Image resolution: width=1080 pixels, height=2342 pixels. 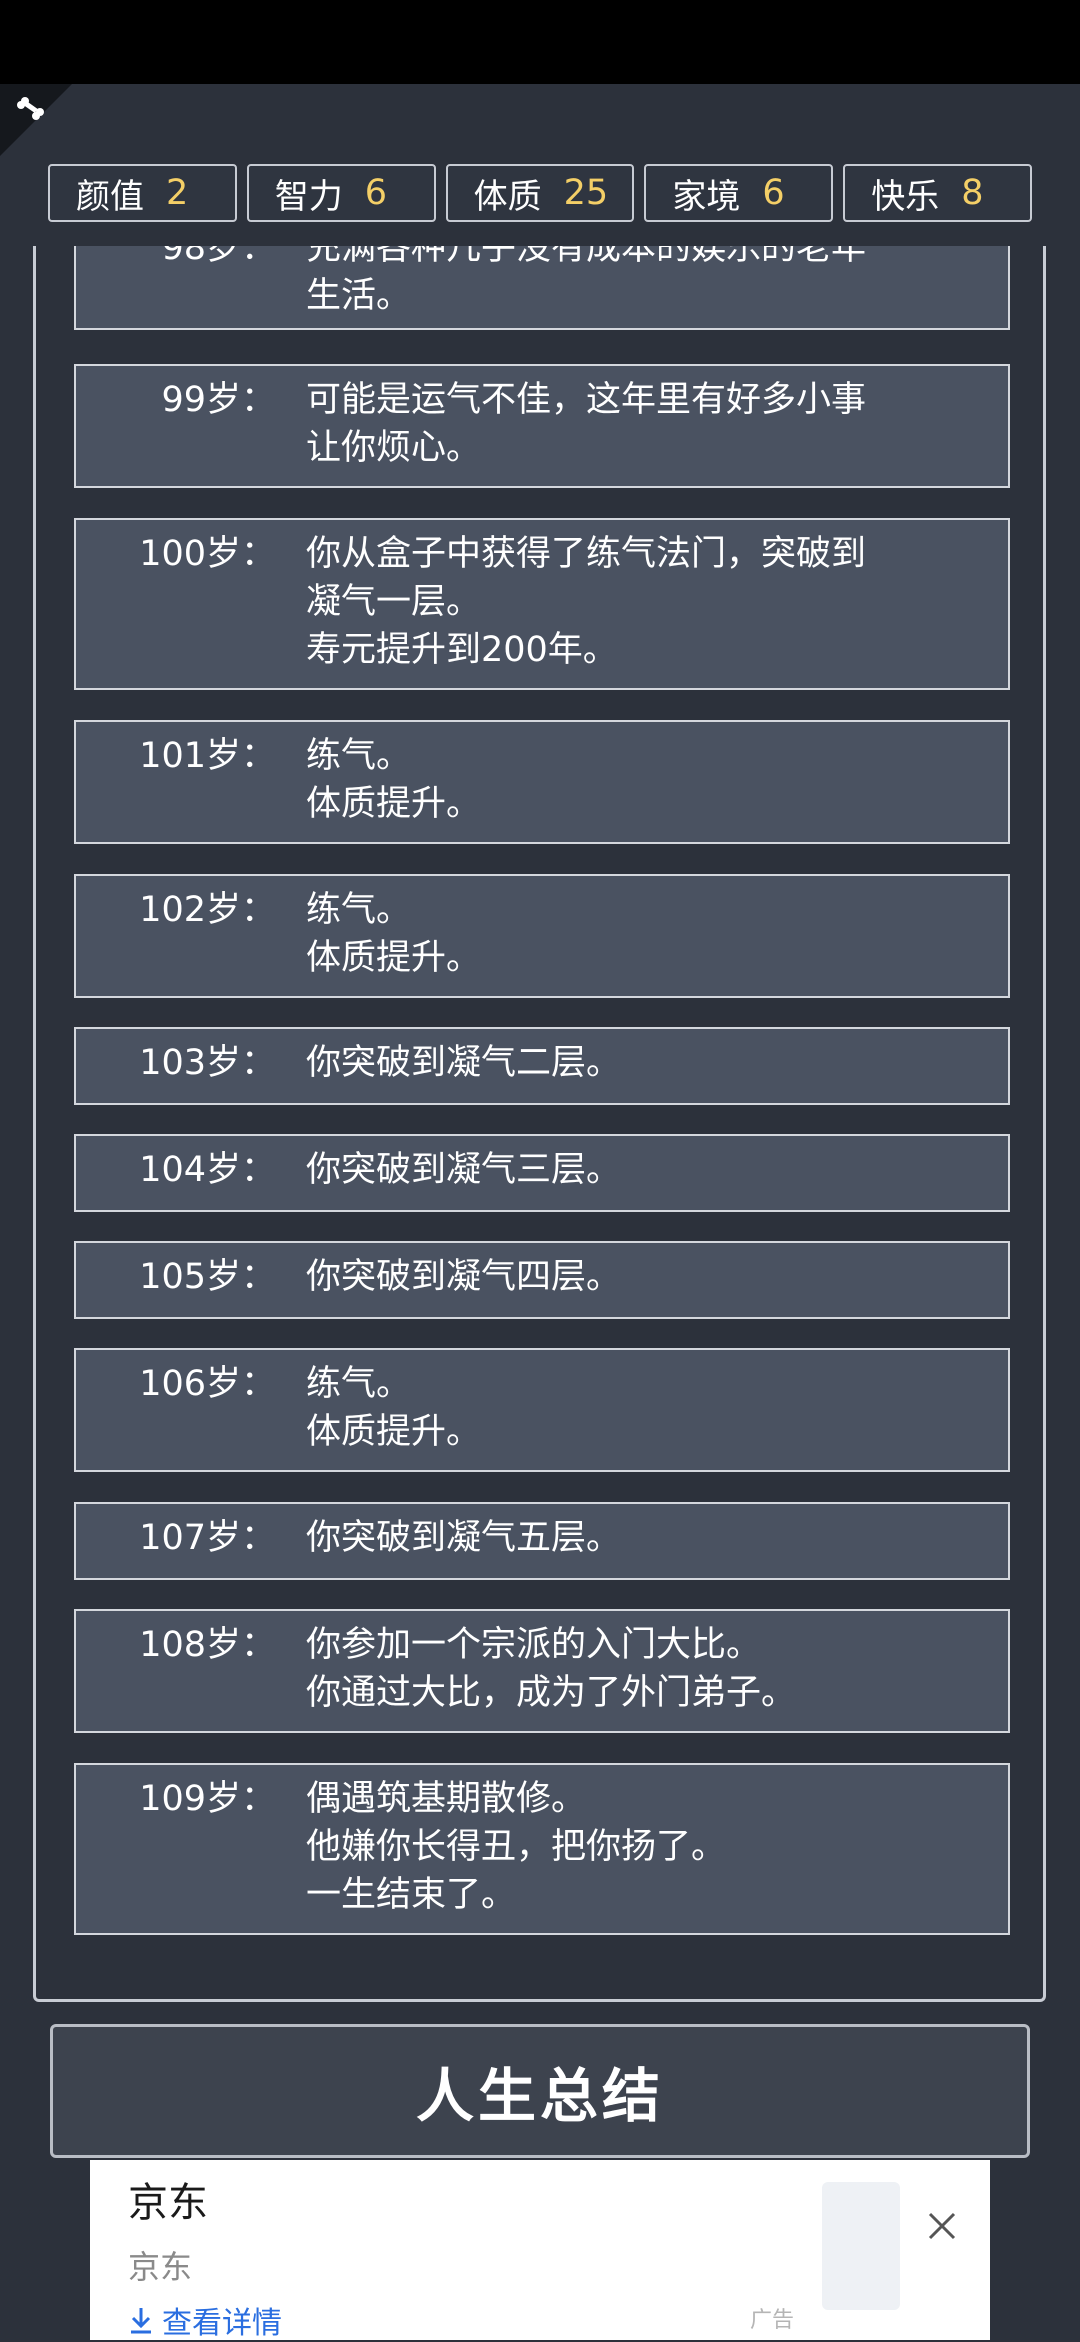 I want to click on stat-happiness: 快乐 8, so click(x=937, y=193).